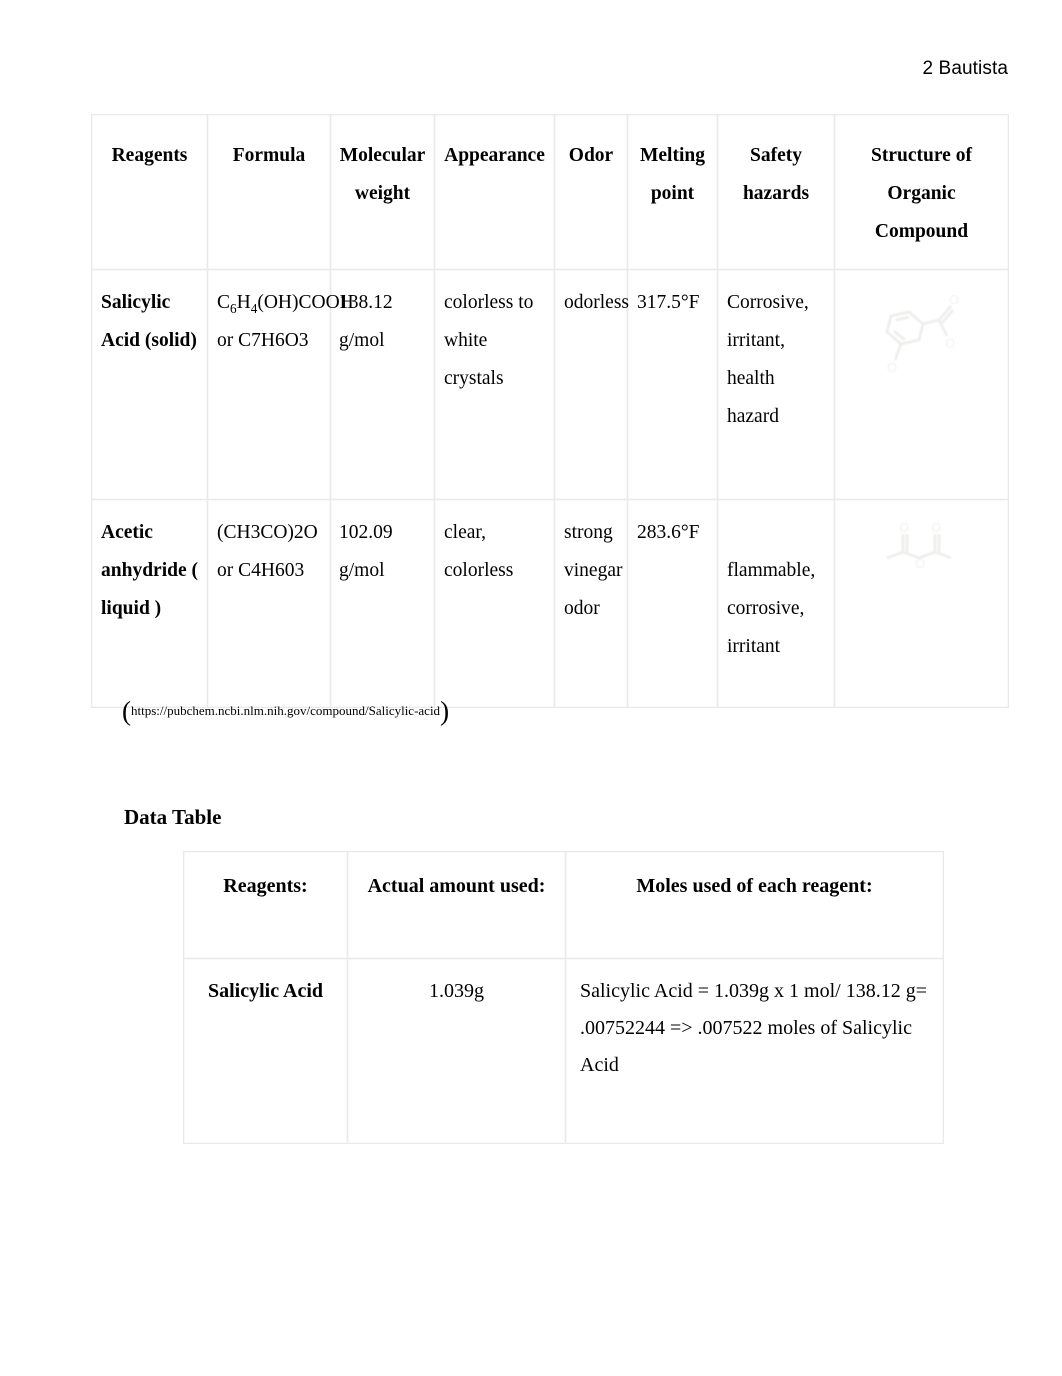  What do you see at coordinates (149, 384) in the screenshot?
I see `cell-reagent-name: Salicylic Acid (solid)` at bounding box center [149, 384].